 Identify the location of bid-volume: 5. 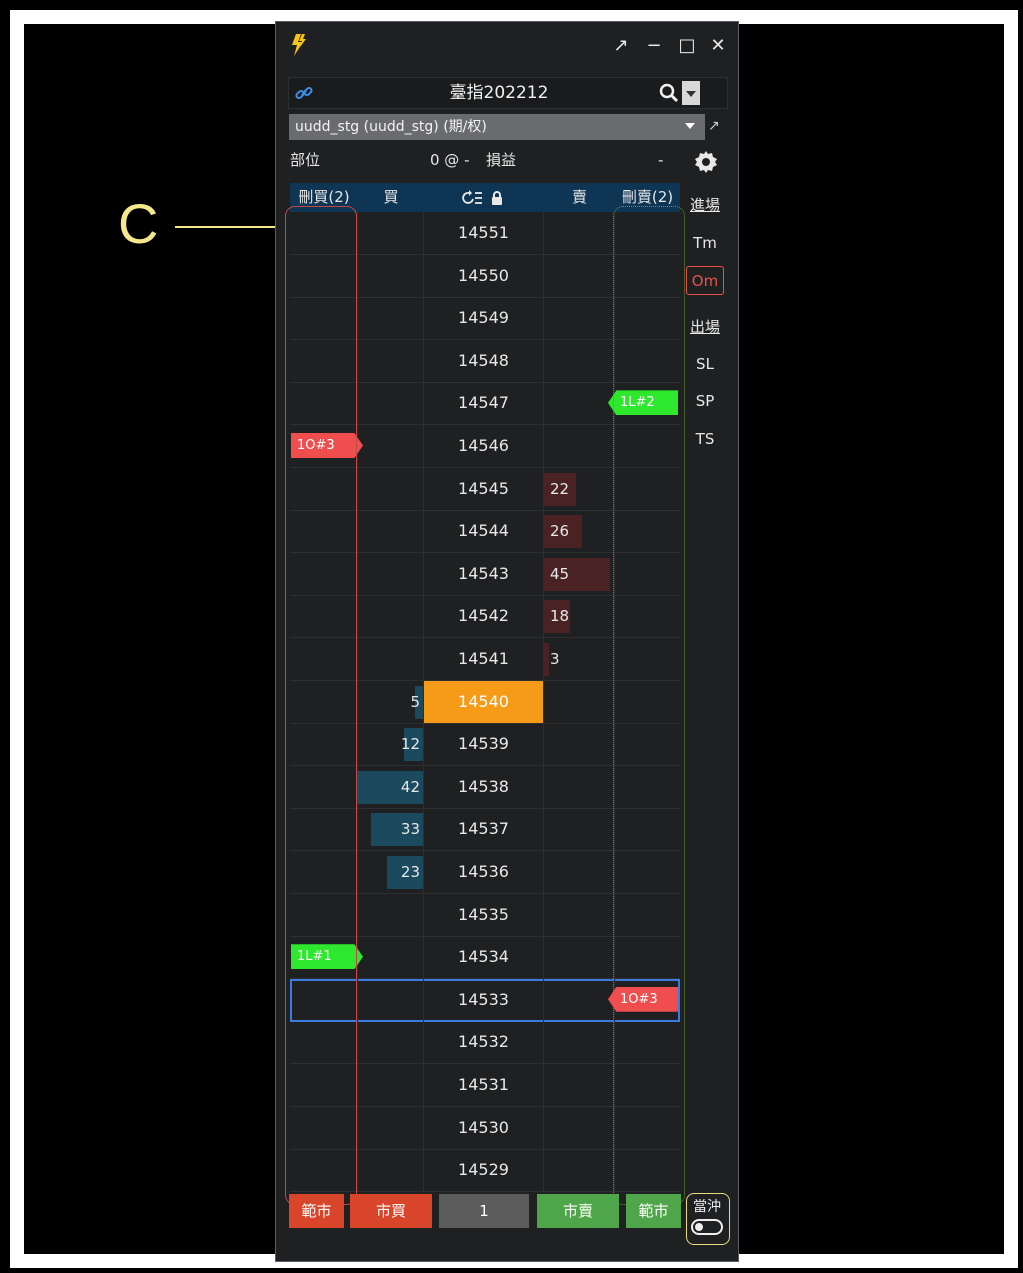
(415, 701).